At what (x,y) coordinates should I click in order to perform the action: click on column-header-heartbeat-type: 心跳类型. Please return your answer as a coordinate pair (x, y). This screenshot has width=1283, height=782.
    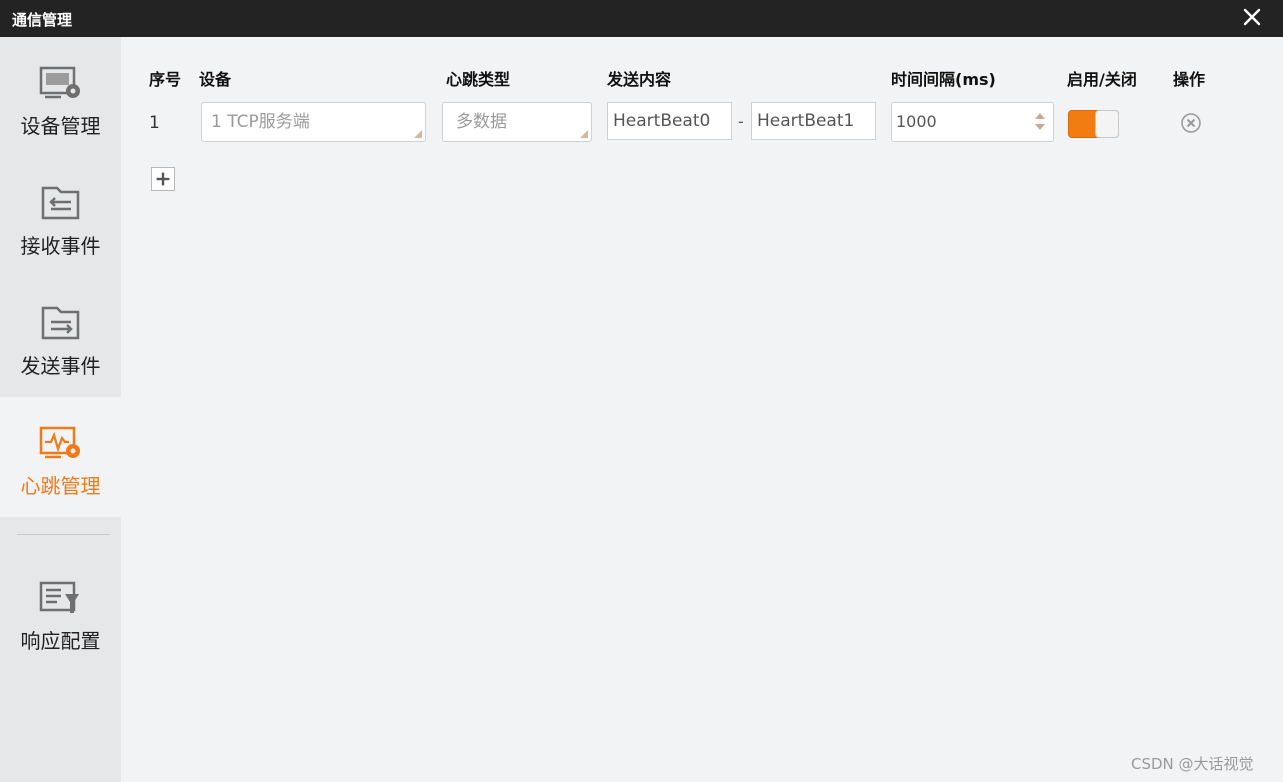
    Looking at the image, I should click on (478, 79).